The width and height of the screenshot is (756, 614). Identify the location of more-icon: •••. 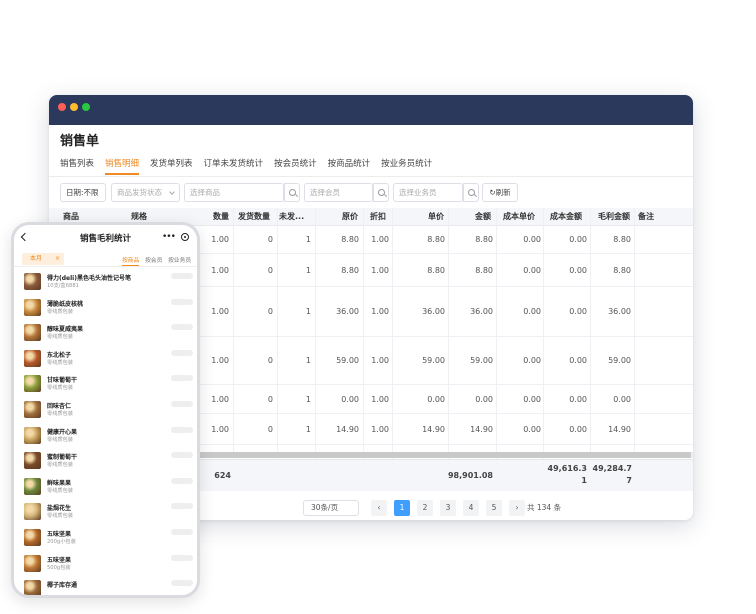
(169, 237).